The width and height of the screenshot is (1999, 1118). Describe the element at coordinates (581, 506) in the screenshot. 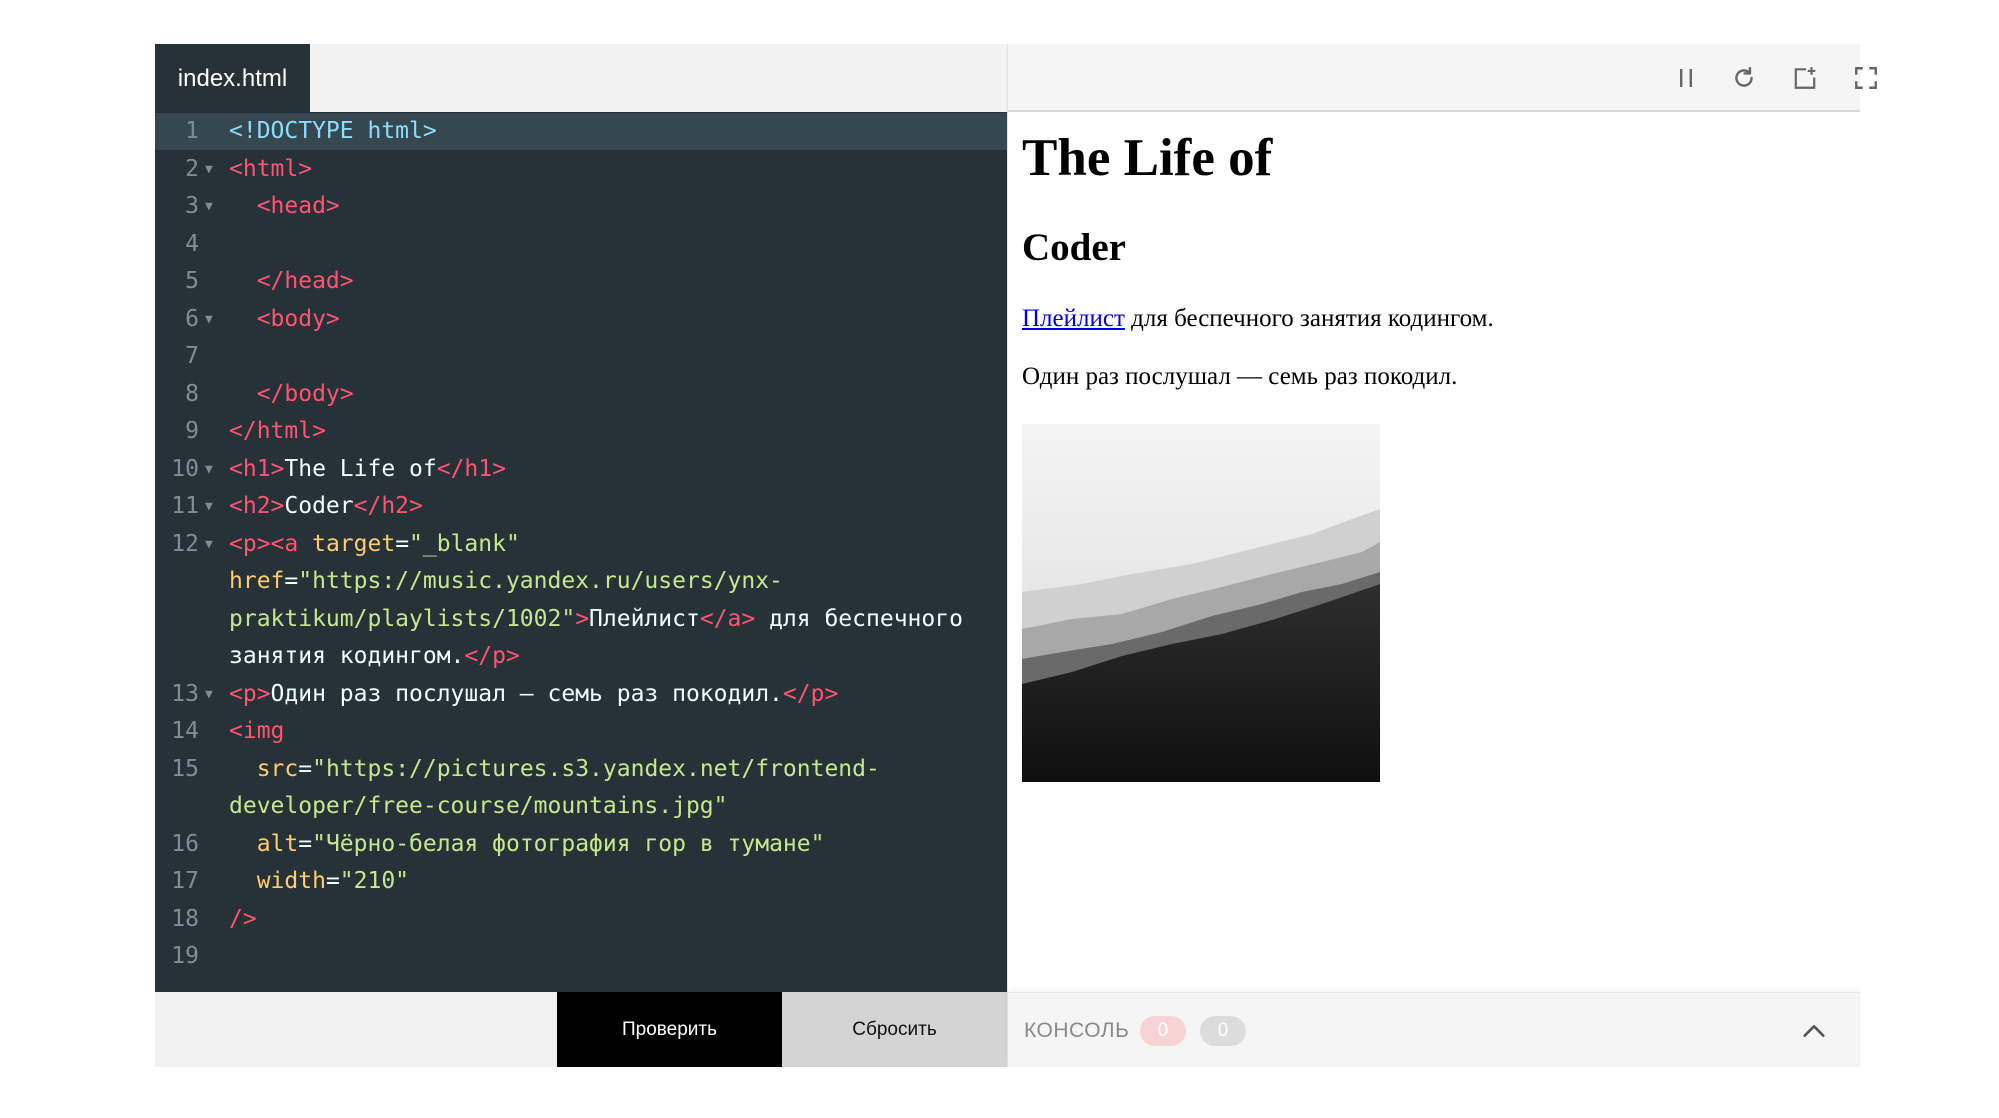

I see `code-line: 11 ▼ <h2>Coder</h2>` at that location.